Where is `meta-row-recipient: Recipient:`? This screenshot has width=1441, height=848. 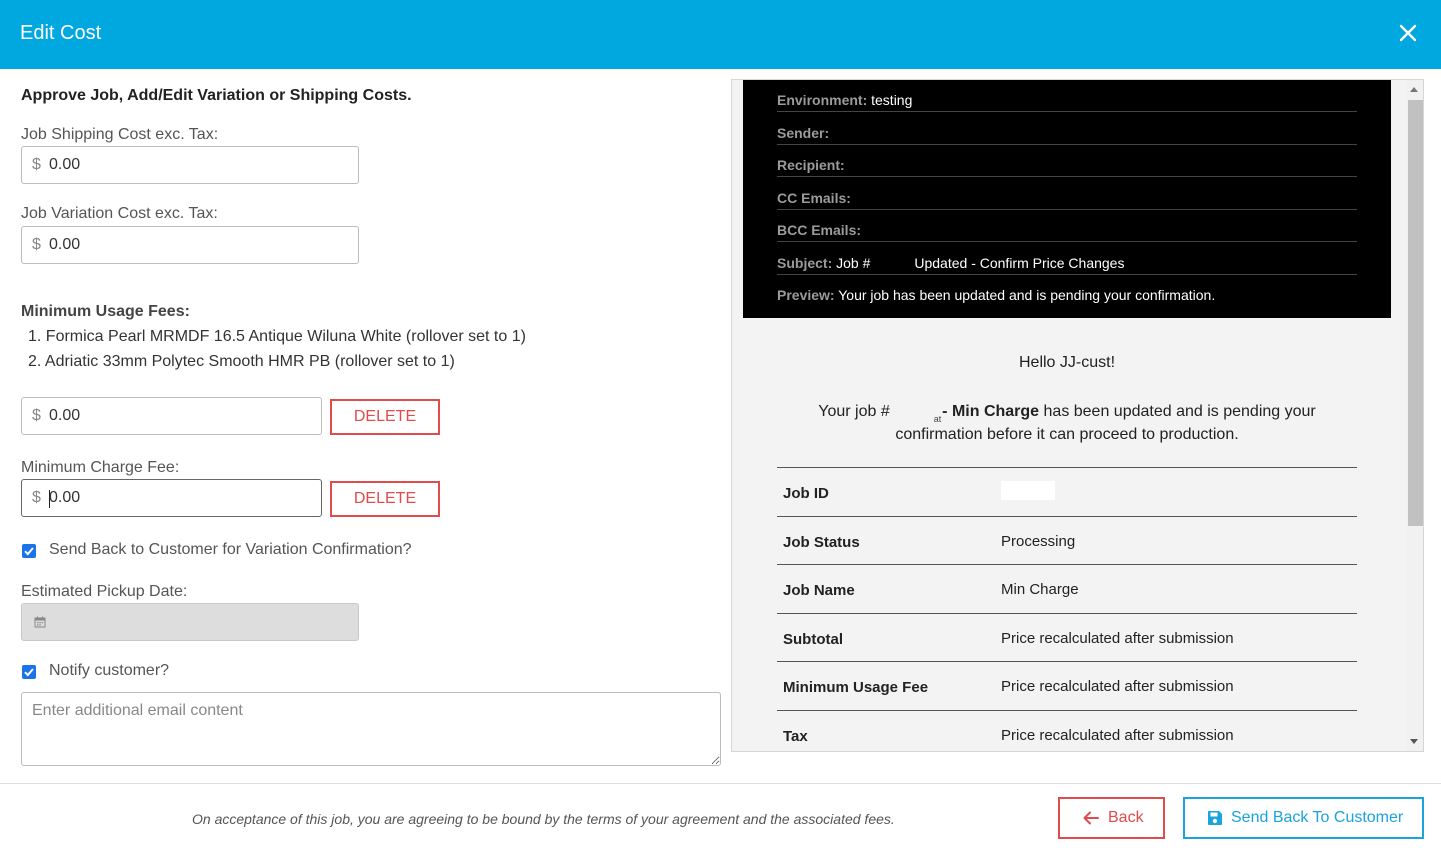 meta-row-recipient: Recipient: is located at coordinates (1067, 161).